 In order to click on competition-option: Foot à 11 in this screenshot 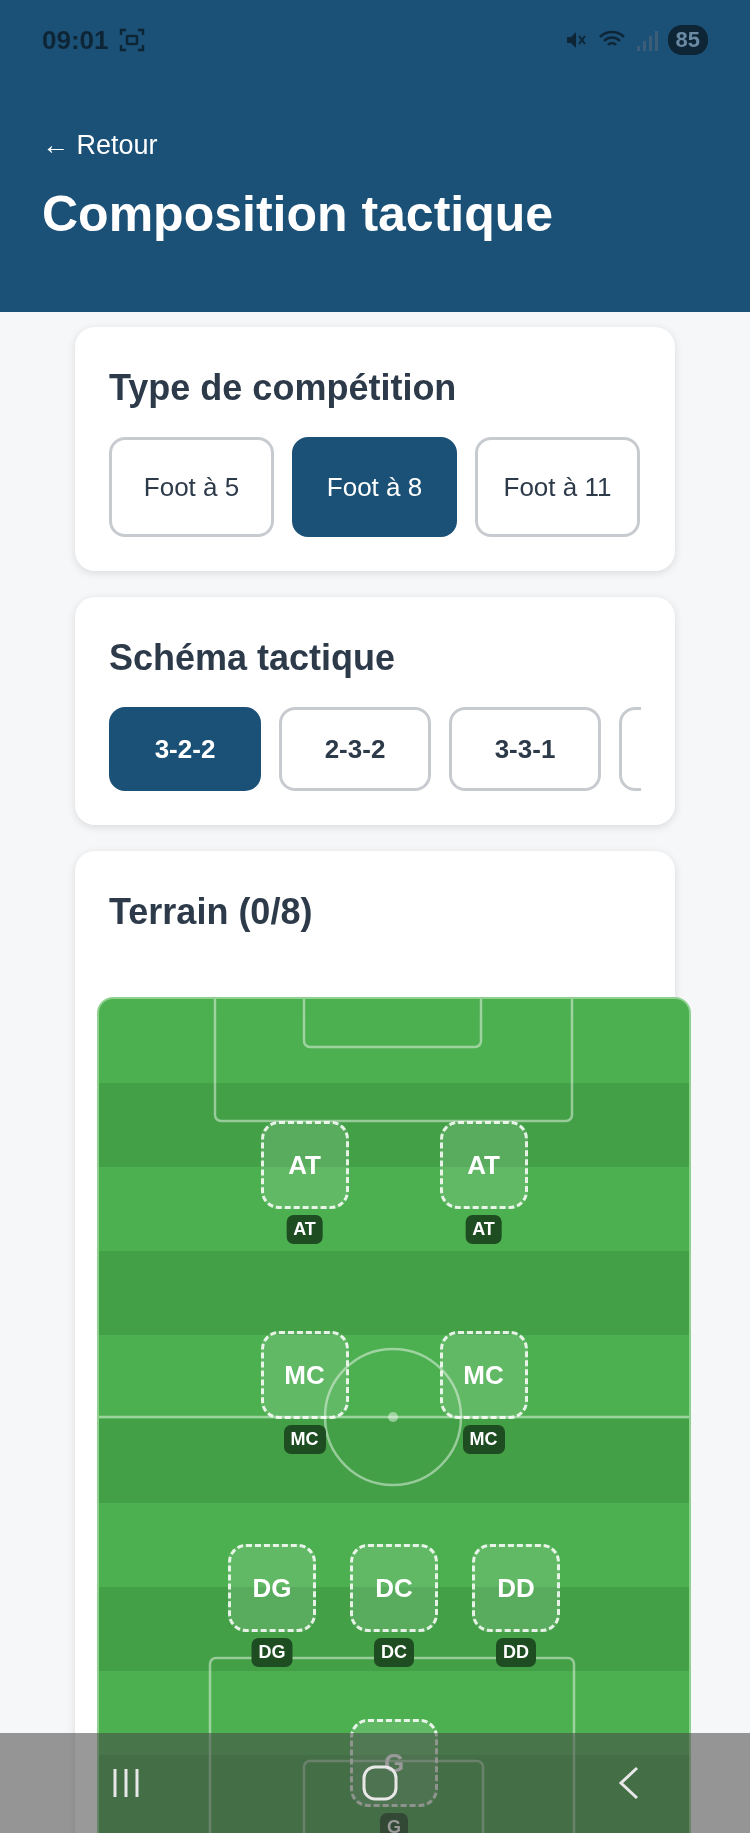, I will do `click(557, 487)`.